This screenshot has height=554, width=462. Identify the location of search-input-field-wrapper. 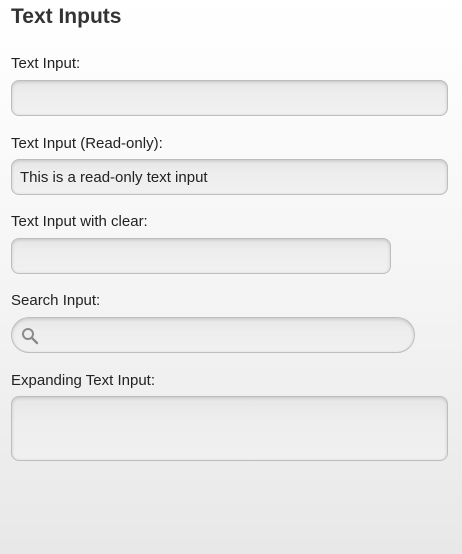
(213, 335).